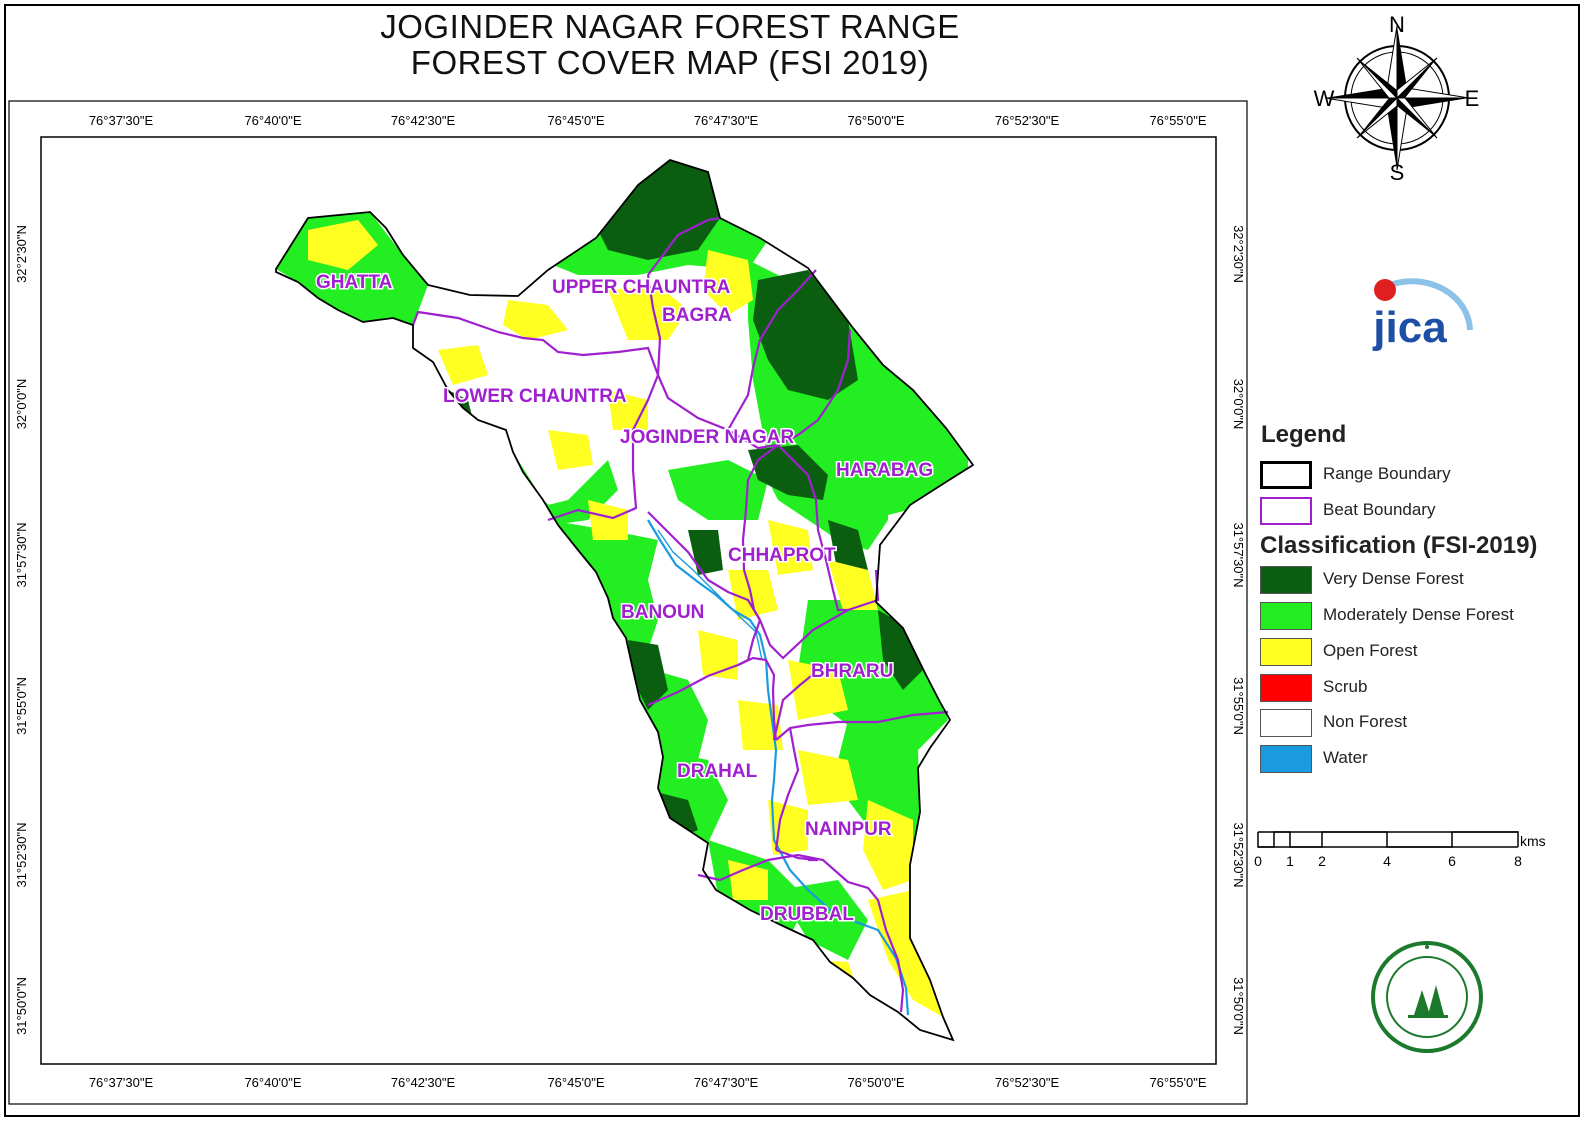 The width and height of the screenshot is (1587, 1123). I want to click on lon-label-top: 76°52'30"E, so click(1027, 120).